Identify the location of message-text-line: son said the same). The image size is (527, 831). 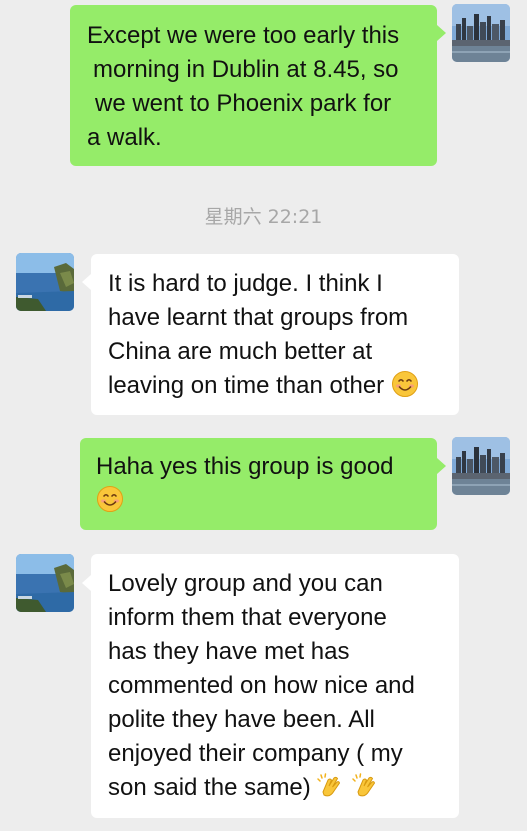
(277, 788).